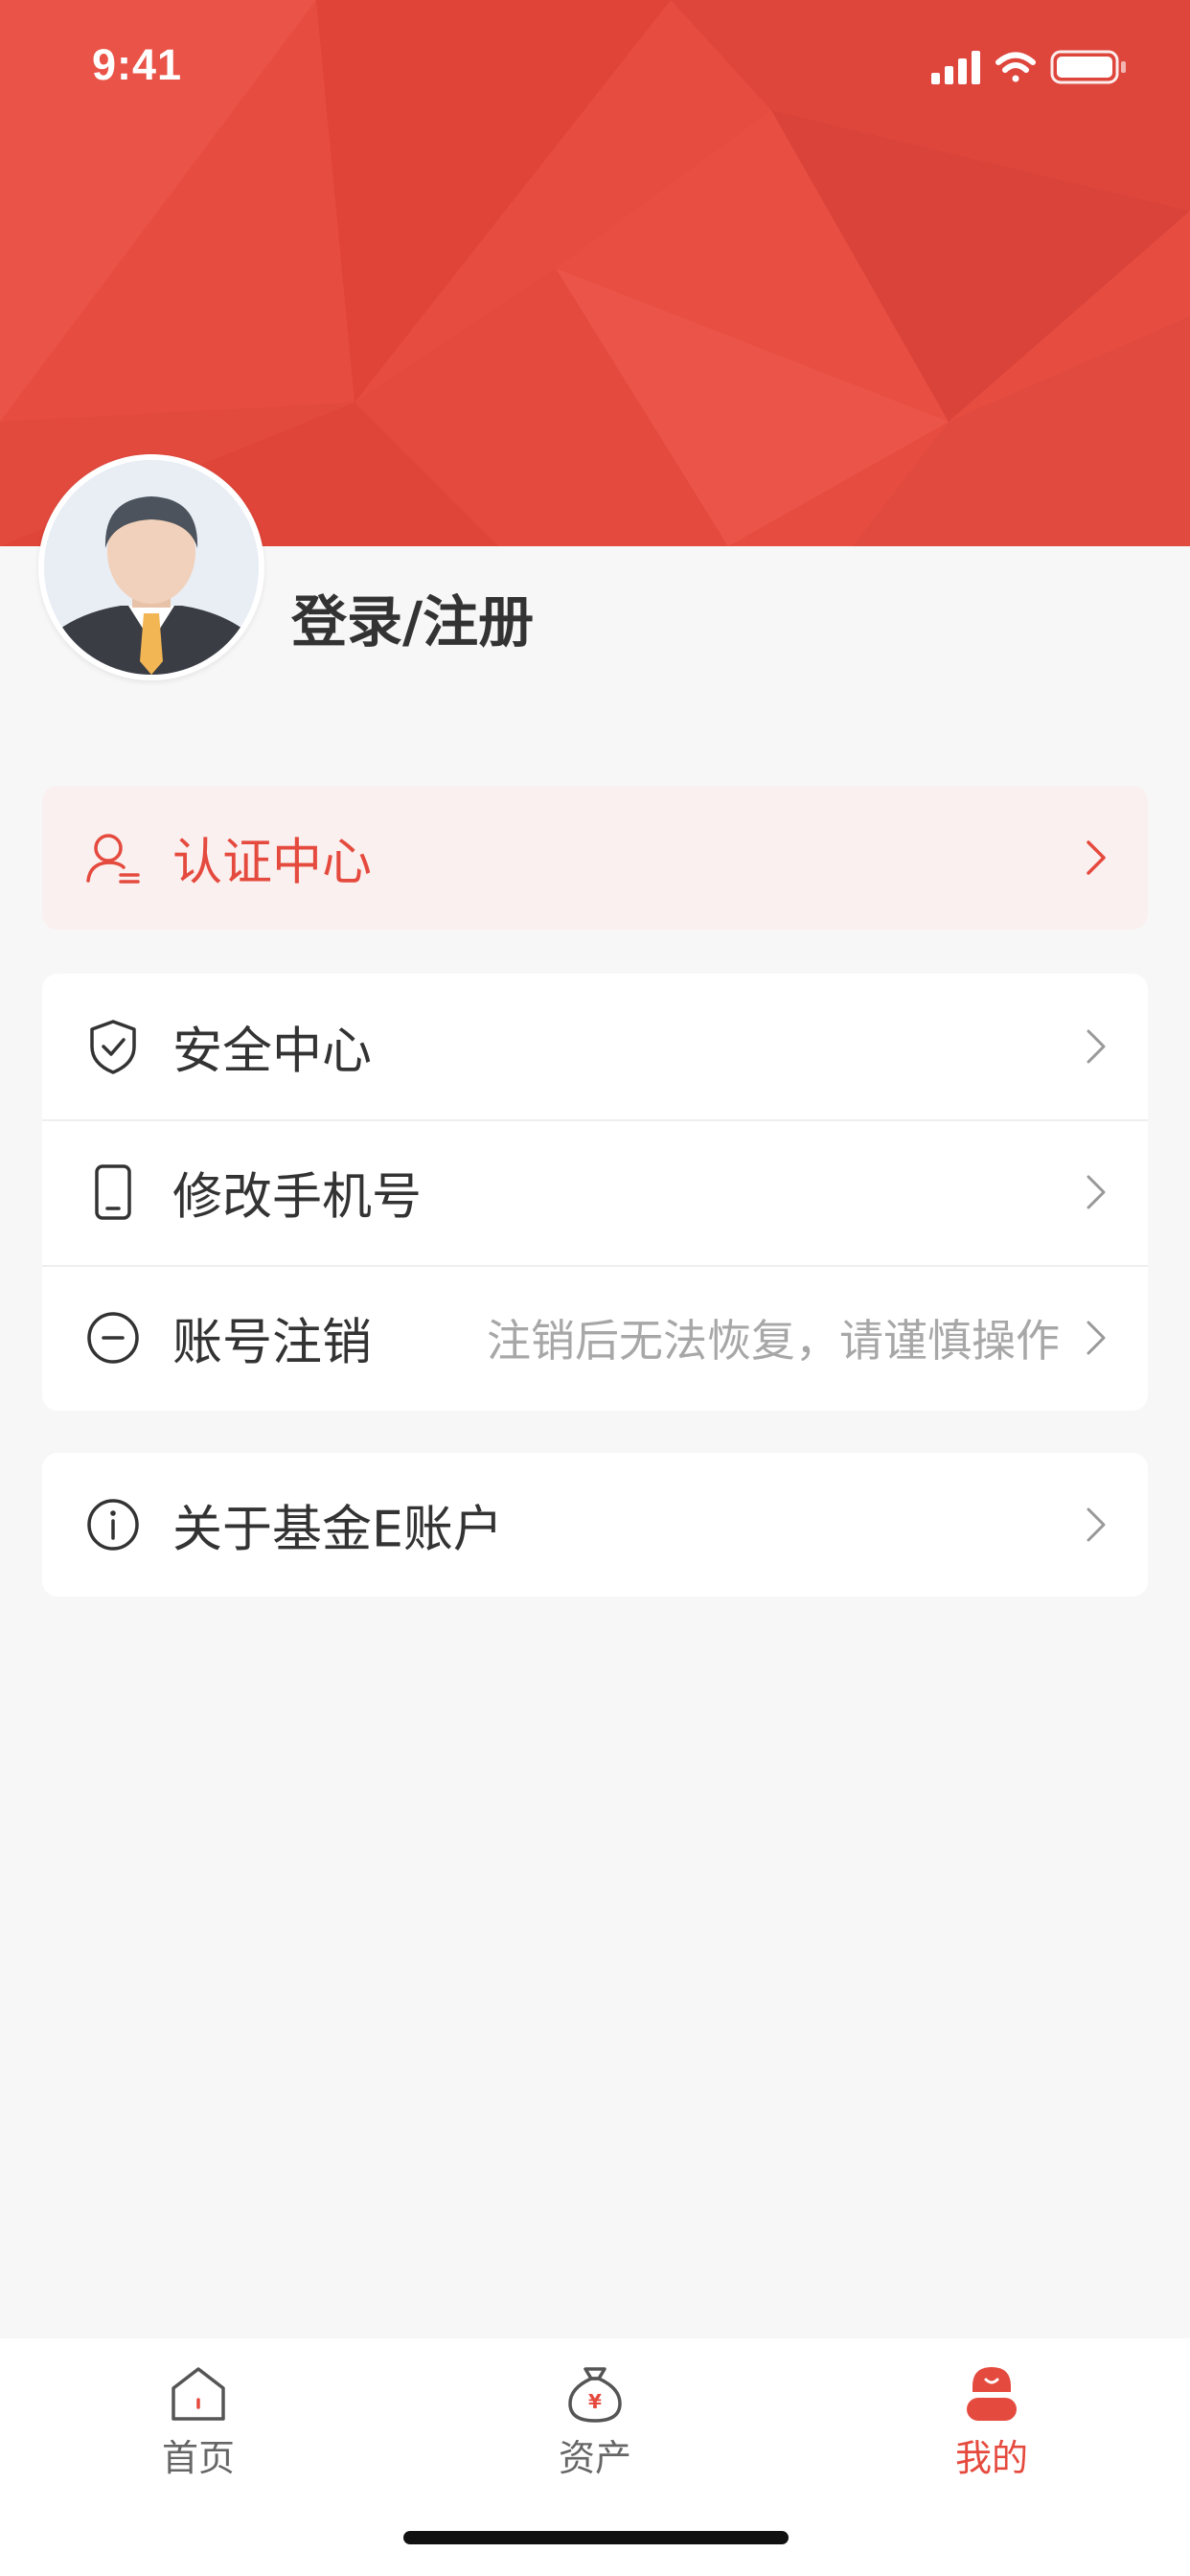 Image resolution: width=1190 pixels, height=2576 pixels. I want to click on minus-circle-icon, so click(113, 1338).